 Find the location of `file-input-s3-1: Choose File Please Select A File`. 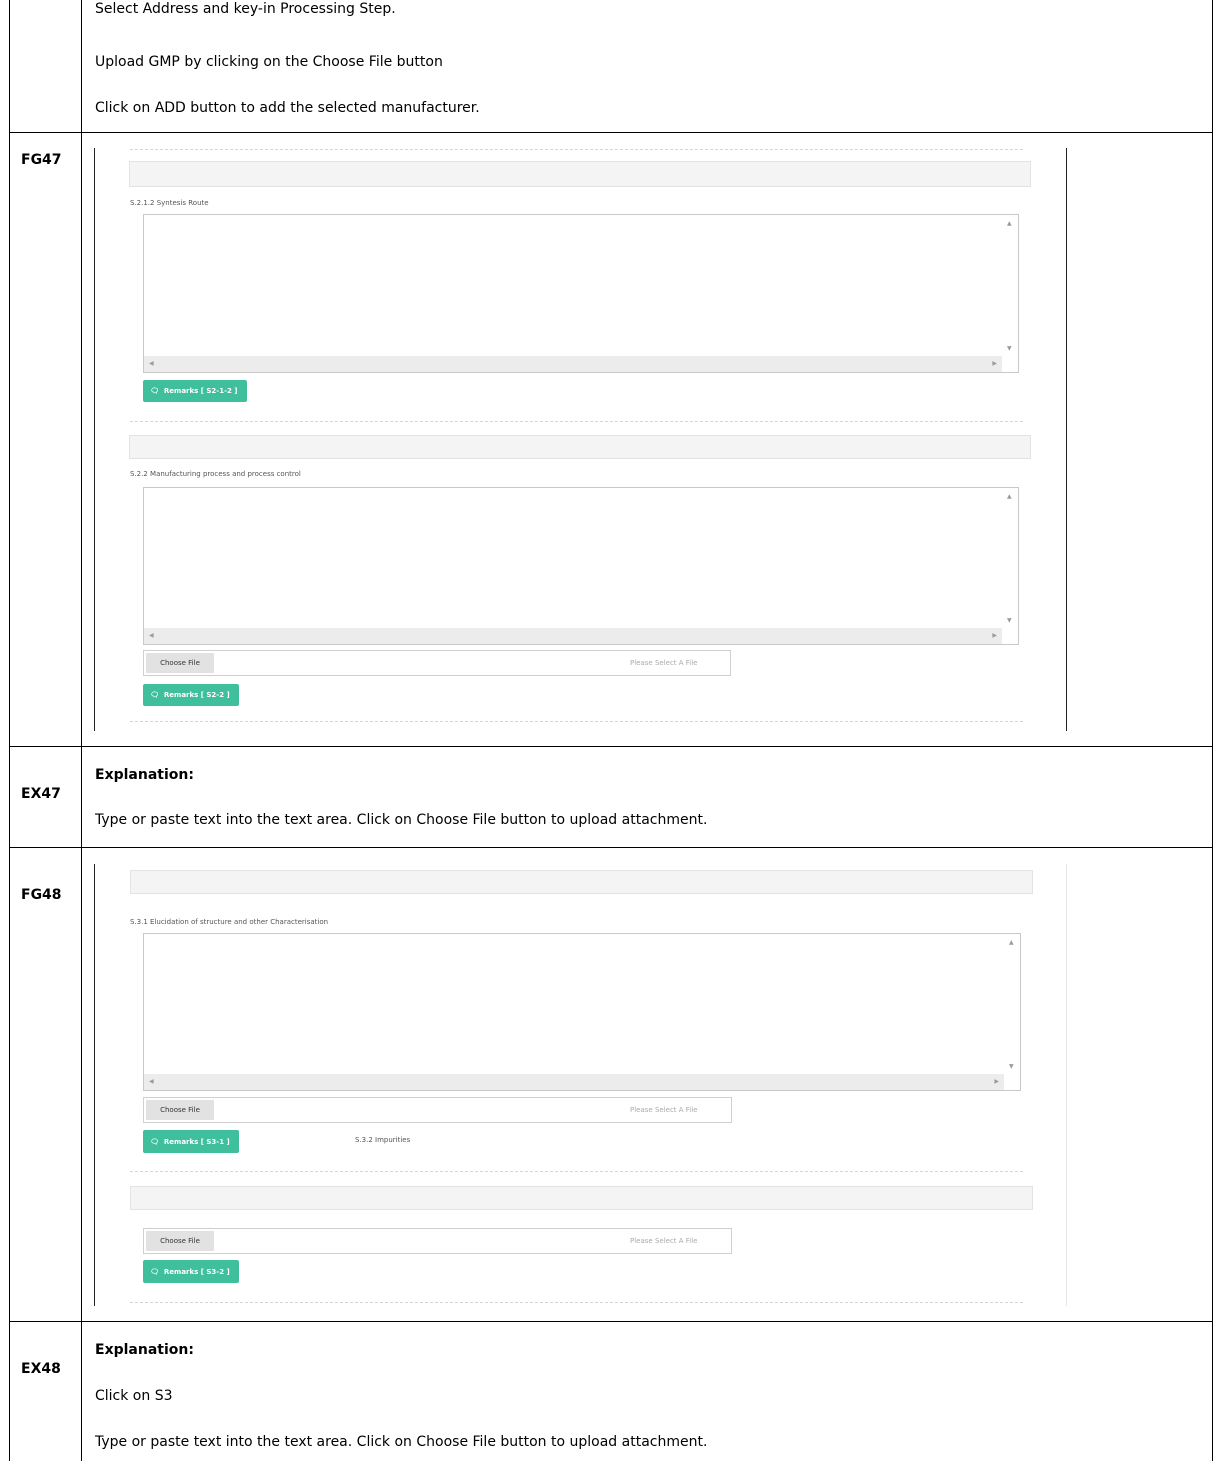

file-input-s3-1: Choose File Please Select A File is located at coordinates (437, 1110).